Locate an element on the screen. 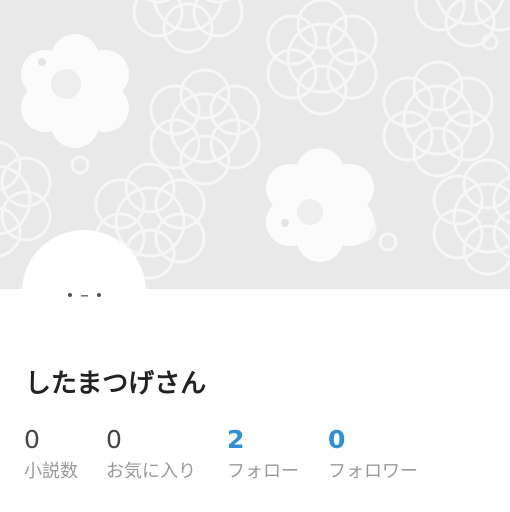  stat-following-count: 2 is located at coordinates (236, 439).